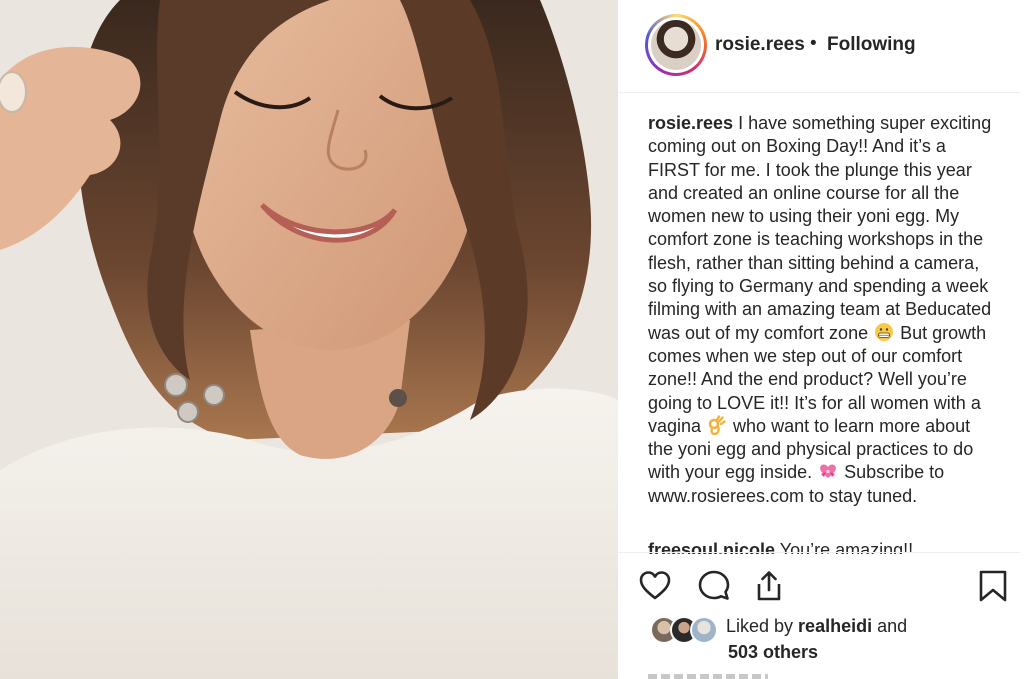 The width and height of the screenshot is (1024, 679). Describe the element at coordinates (890, 626) in the screenshot. I see `liked-by-suffix: and` at that location.